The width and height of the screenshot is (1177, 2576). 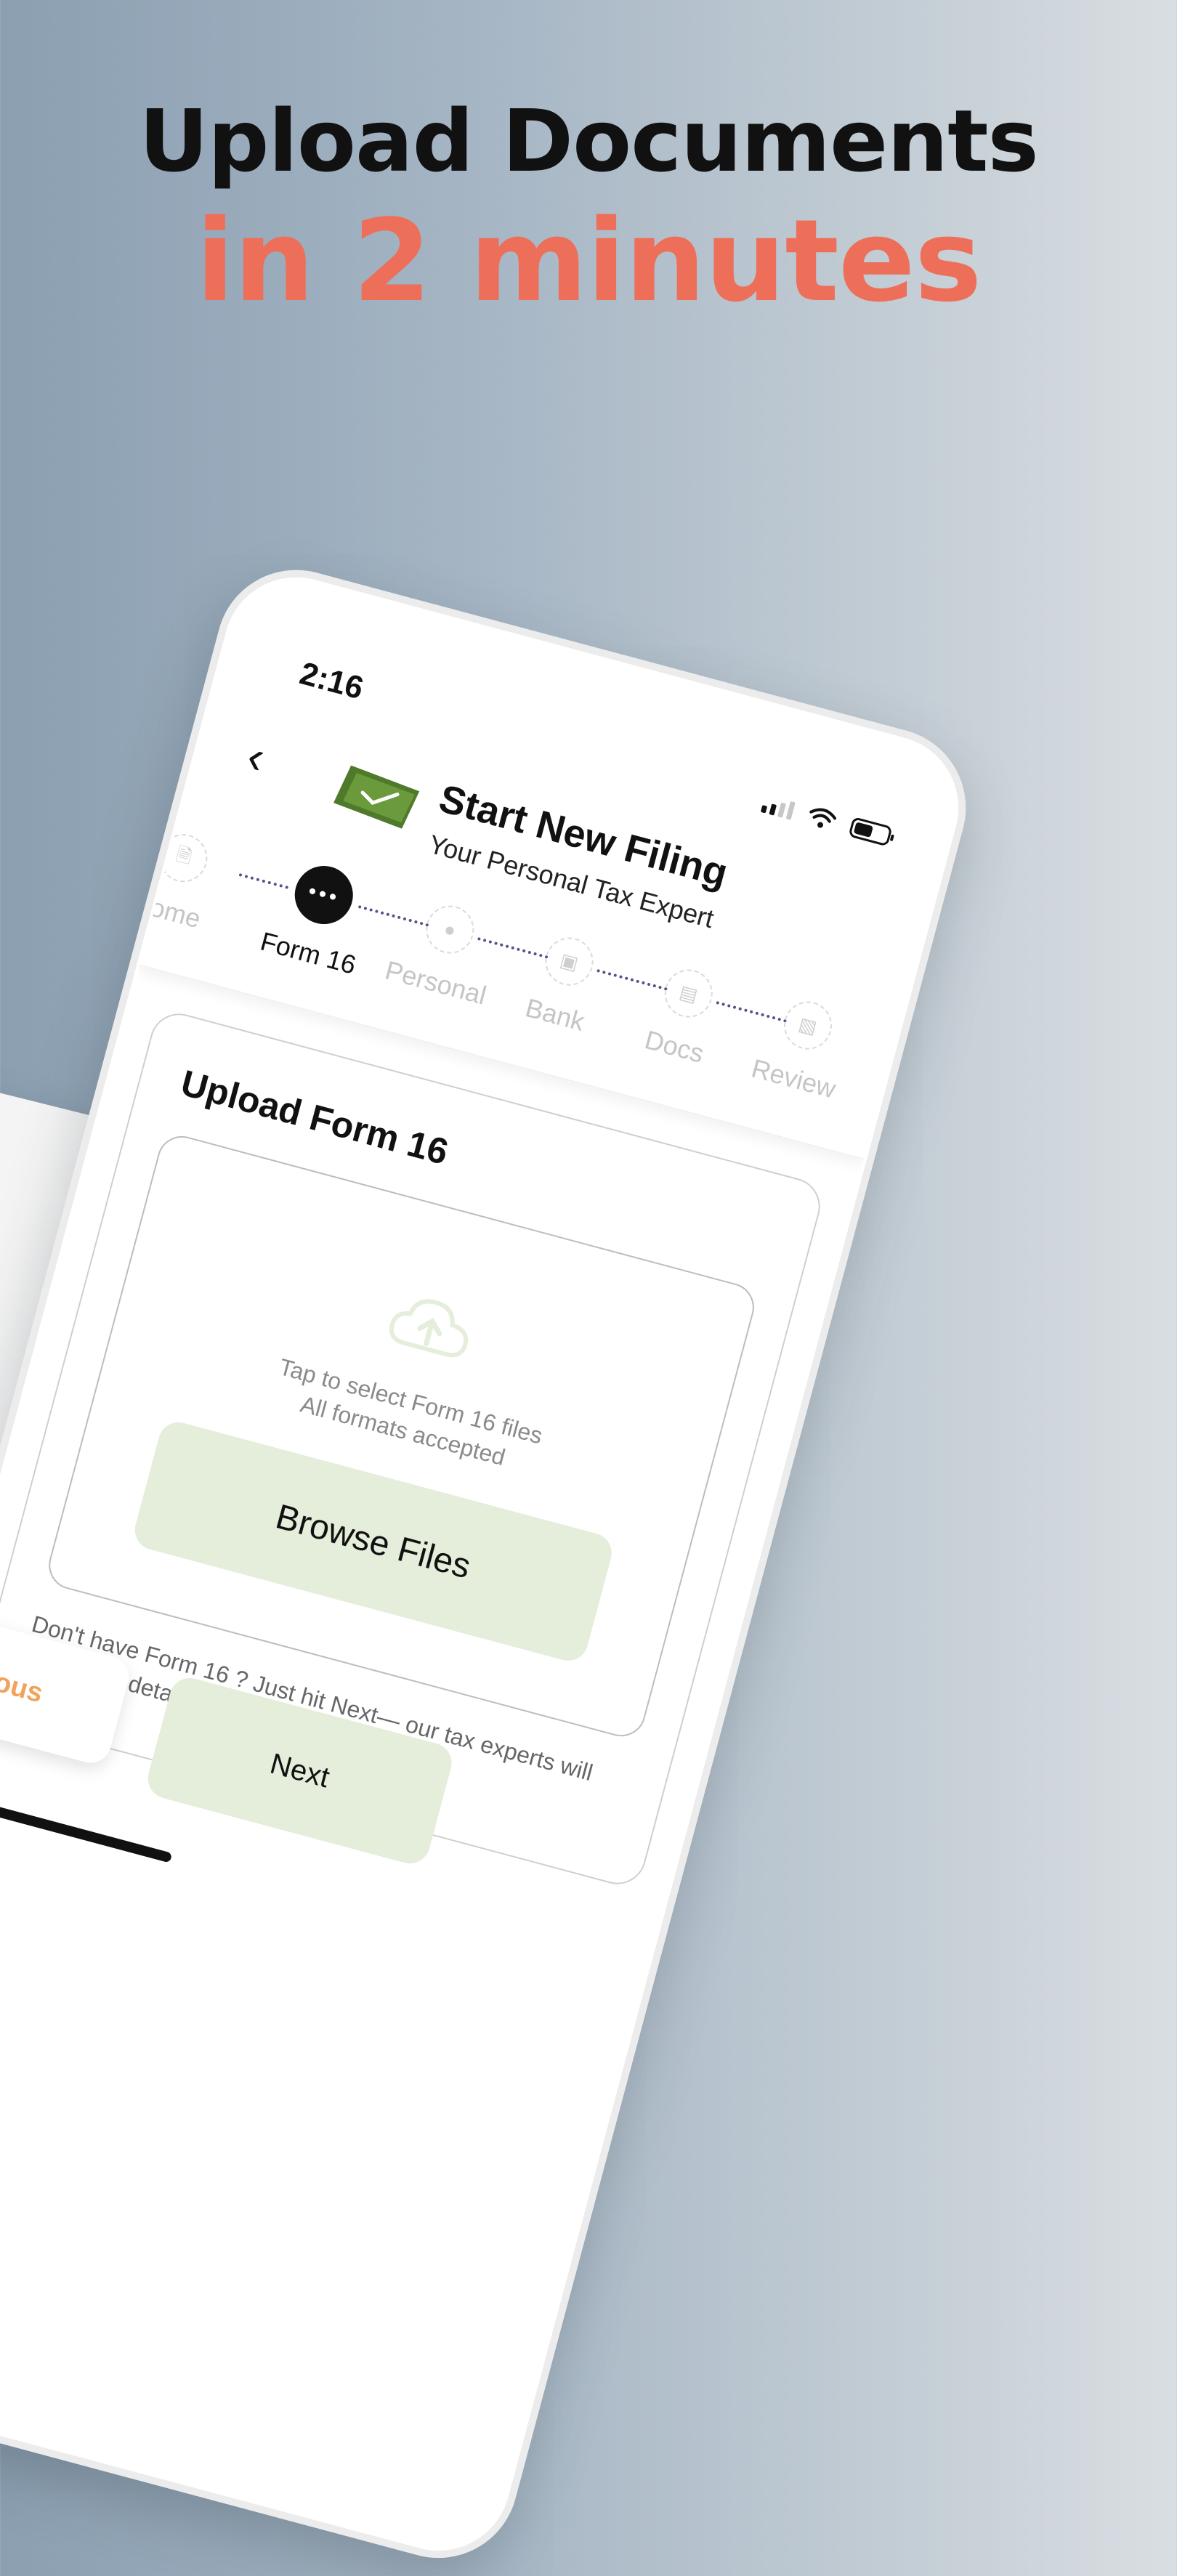 I want to click on file-icon: ▤, so click(x=689, y=994).